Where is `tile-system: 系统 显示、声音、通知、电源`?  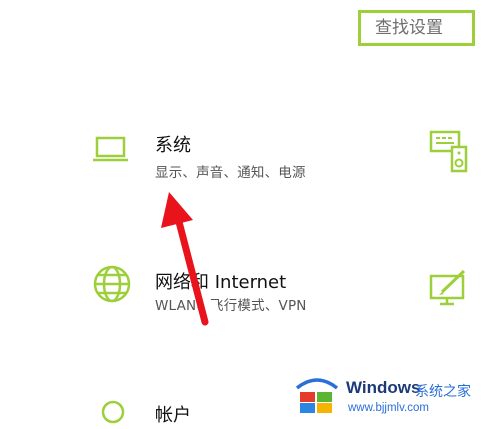
tile-system: 系统 显示、声音、通知、电源 is located at coordinates (210, 156).